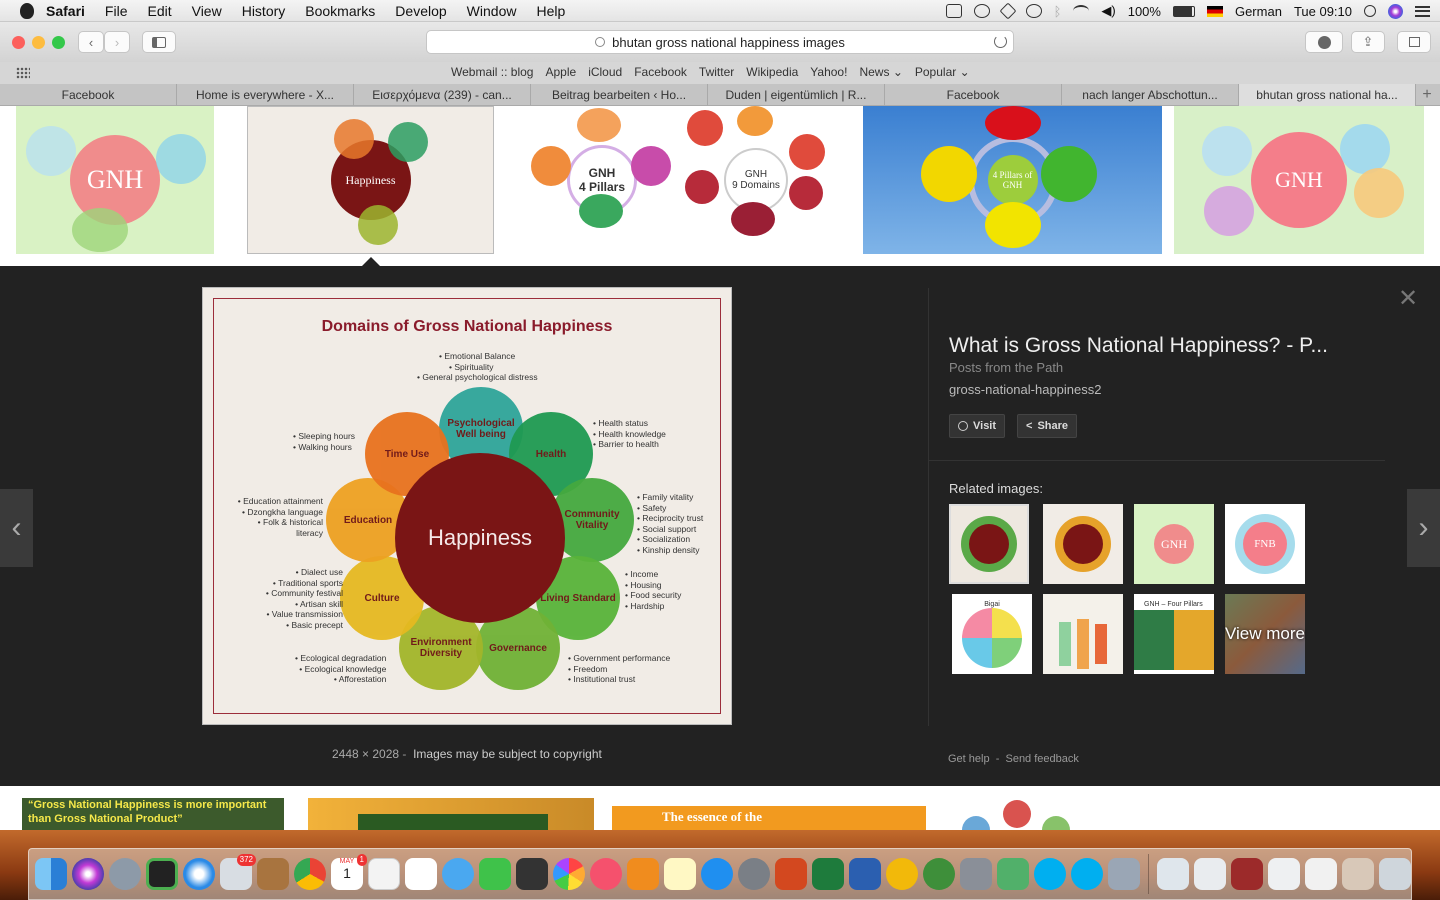 The width and height of the screenshot is (1440, 900). What do you see at coordinates (1050, 874) in the screenshot?
I see `skype-icon` at bounding box center [1050, 874].